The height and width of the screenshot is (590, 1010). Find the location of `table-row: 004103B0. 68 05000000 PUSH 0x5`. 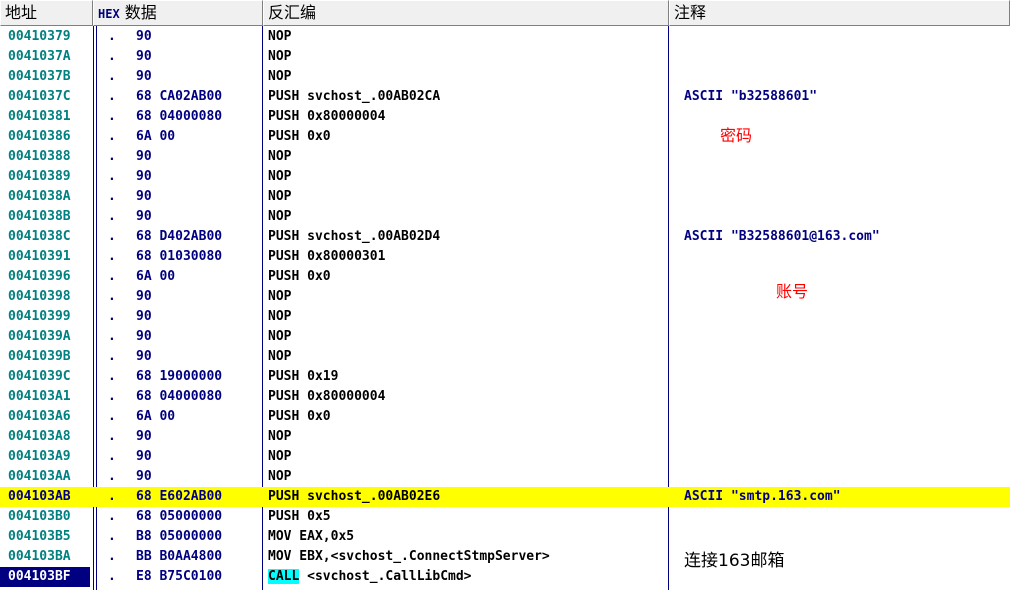

table-row: 004103B0. 68 05000000 PUSH 0x5 is located at coordinates (505, 517).